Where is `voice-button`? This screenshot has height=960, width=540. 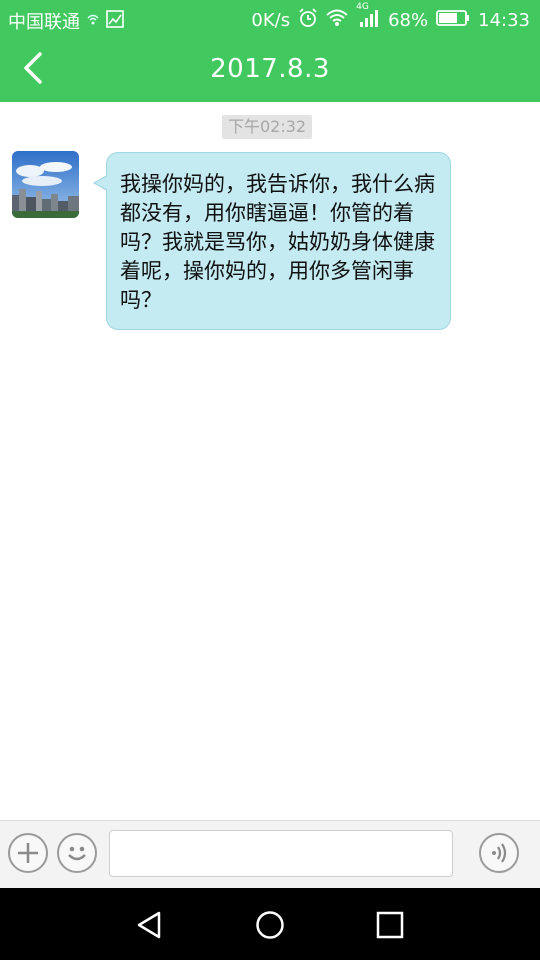 voice-button is located at coordinates (499, 853).